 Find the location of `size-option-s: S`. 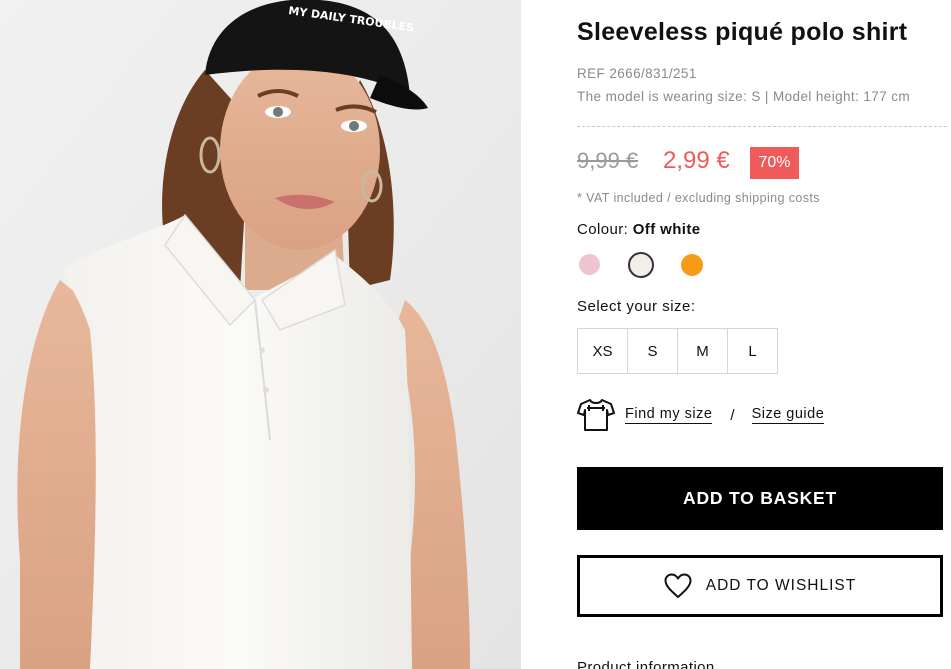

size-option-s: S is located at coordinates (652, 351).